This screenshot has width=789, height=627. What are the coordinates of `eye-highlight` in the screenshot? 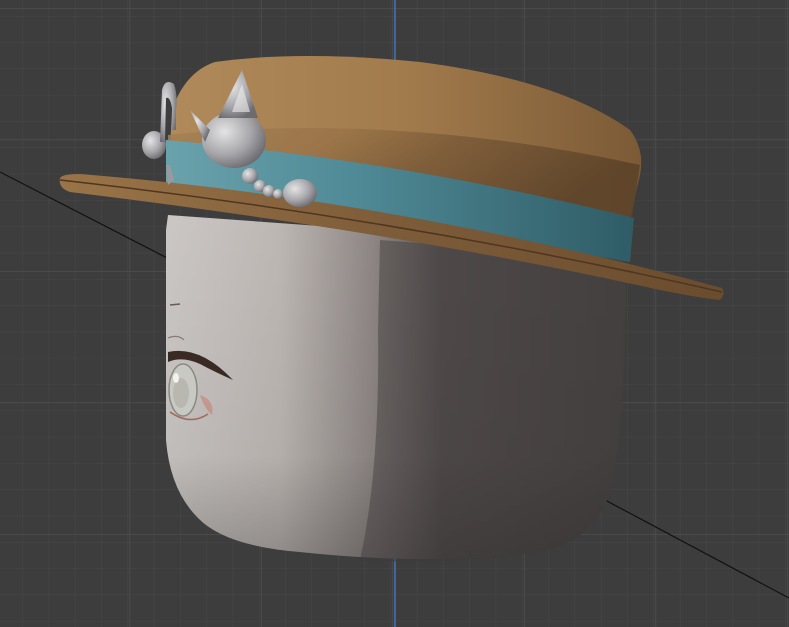 It's located at (176, 378).